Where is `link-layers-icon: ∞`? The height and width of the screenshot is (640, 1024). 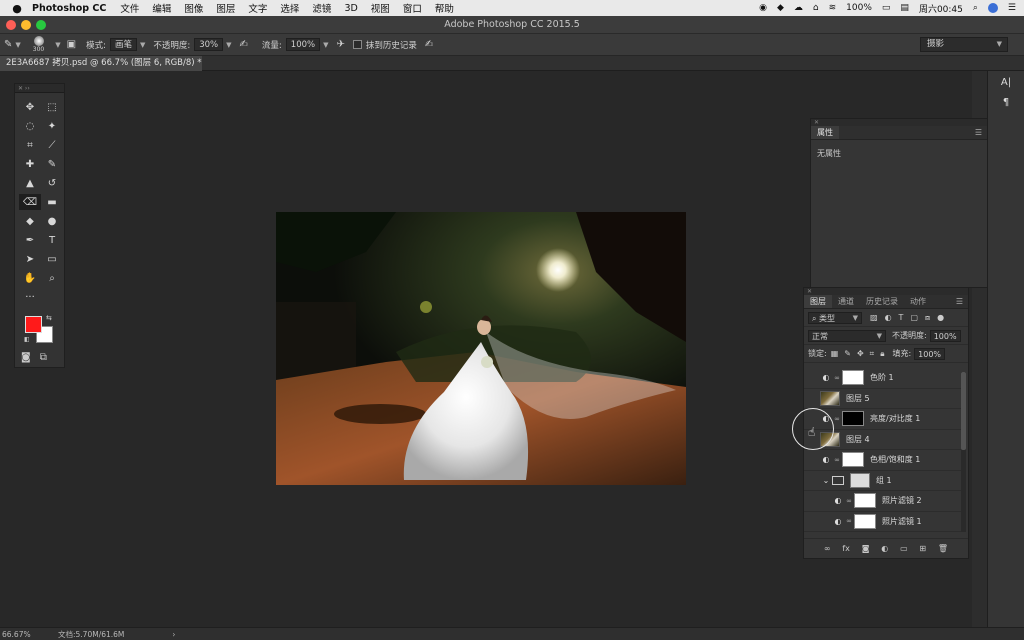
link-layers-icon: ∞ is located at coordinates (827, 548).